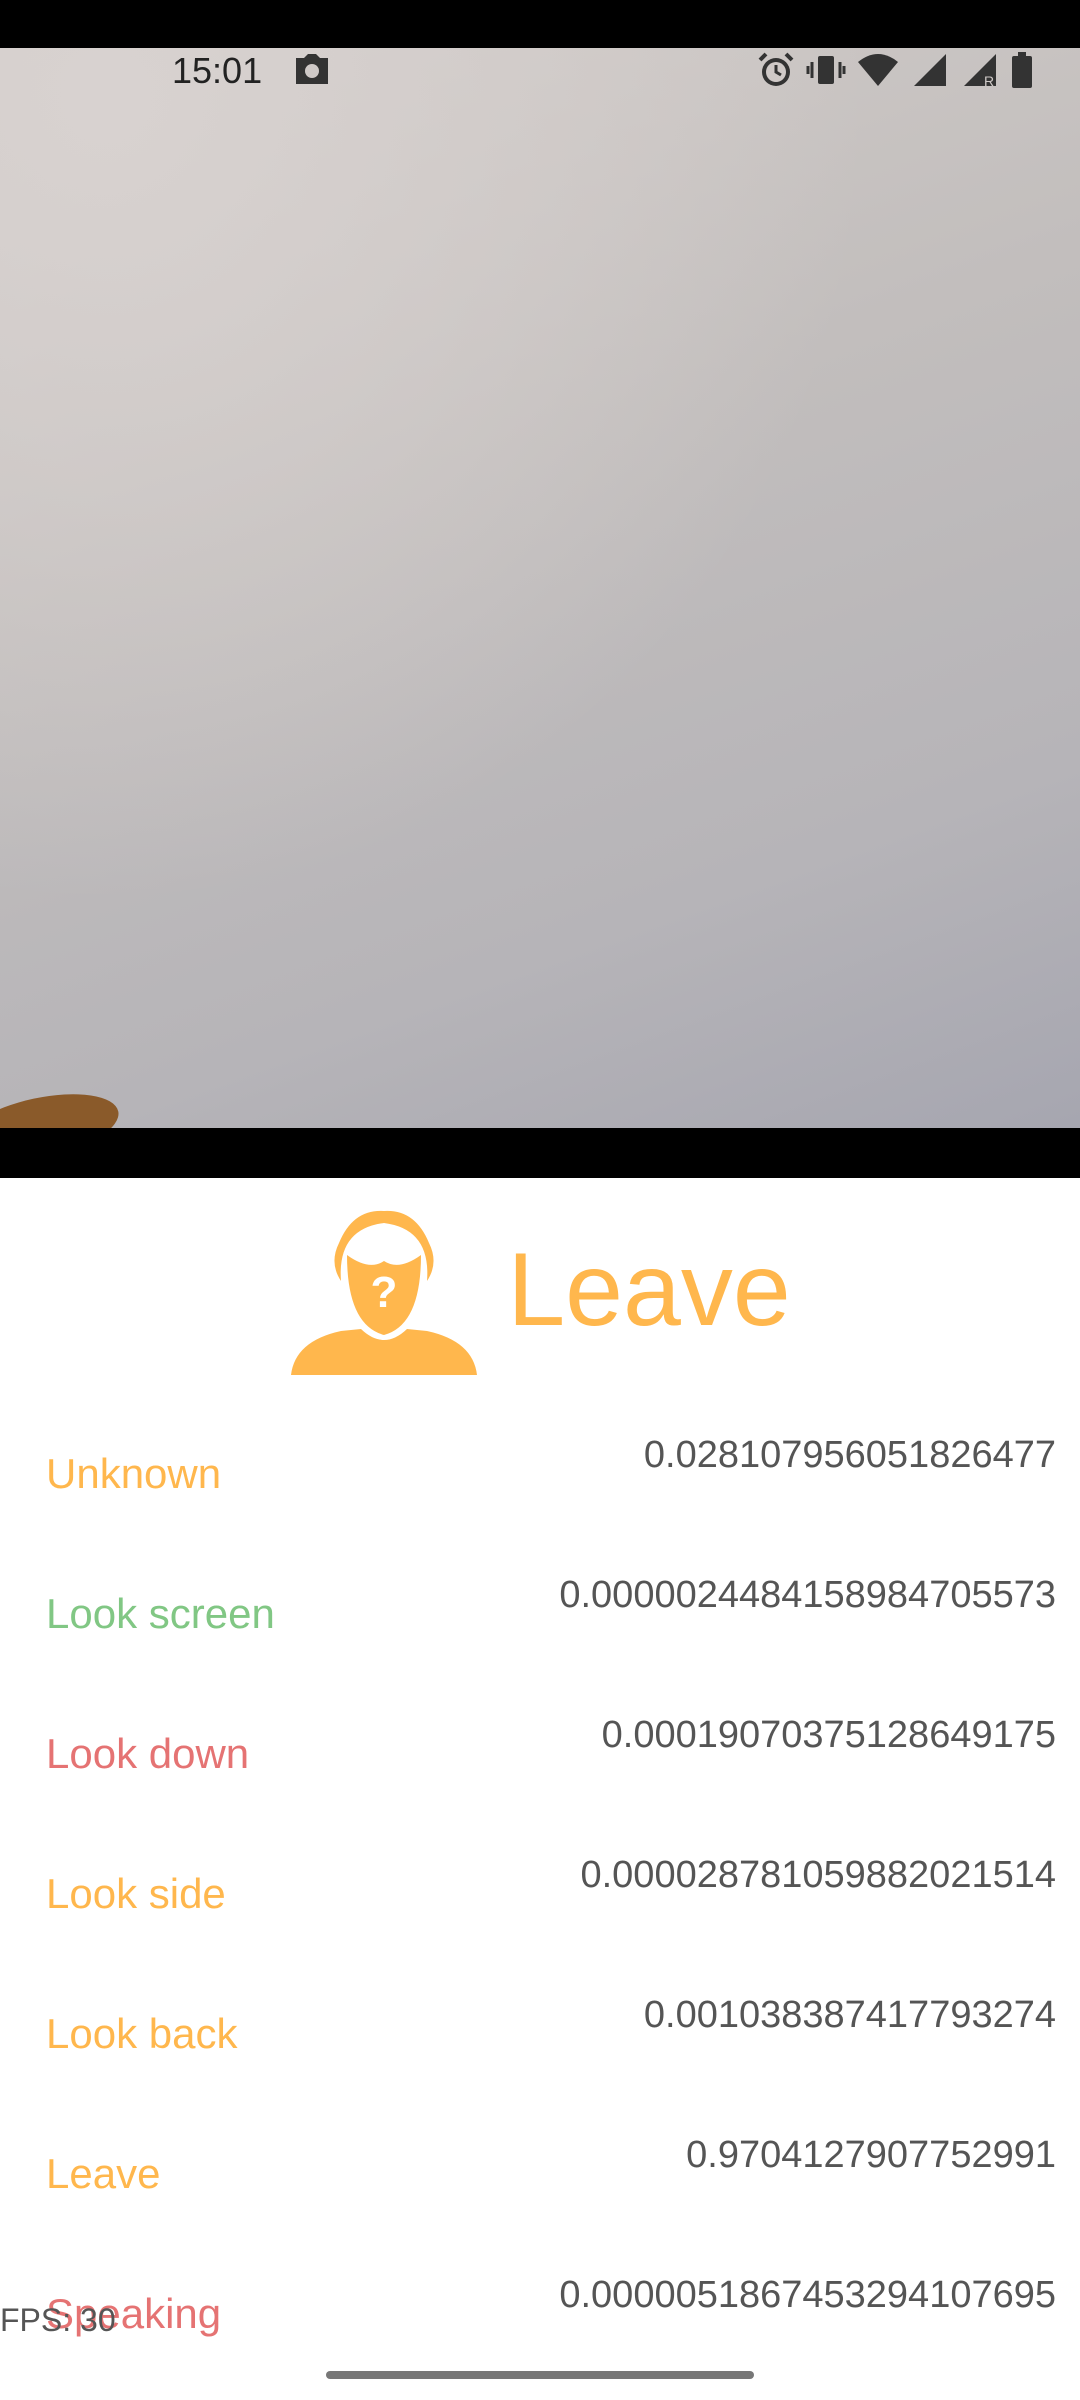 The width and height of the screenshot is (1080, 2400). What do you see at coordinates (1022, 70) in the screenshot?
I see `battery-icon` at bounding box center [1022, 70].